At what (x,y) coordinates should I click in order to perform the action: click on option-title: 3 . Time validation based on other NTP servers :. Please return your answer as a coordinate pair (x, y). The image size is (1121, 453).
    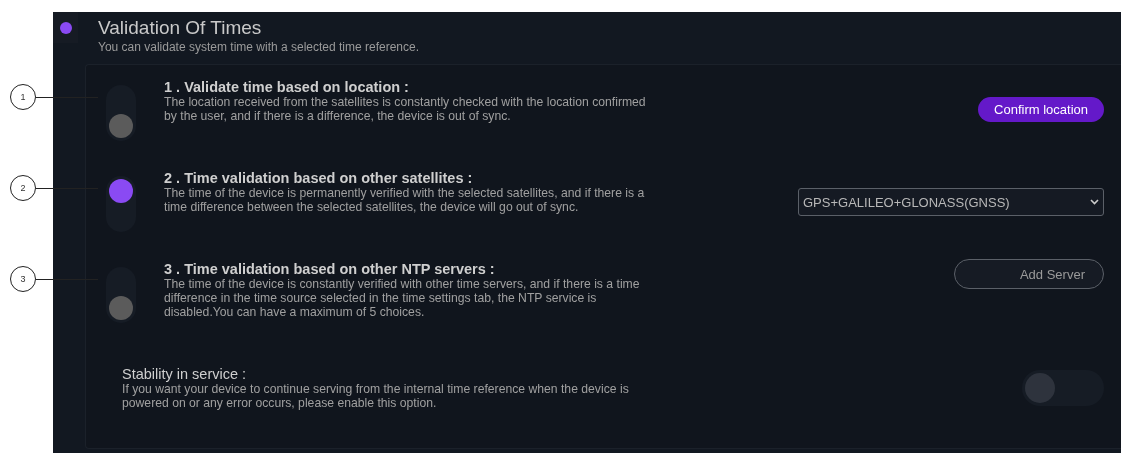
    Looking at the image, I should click on (330, 269).